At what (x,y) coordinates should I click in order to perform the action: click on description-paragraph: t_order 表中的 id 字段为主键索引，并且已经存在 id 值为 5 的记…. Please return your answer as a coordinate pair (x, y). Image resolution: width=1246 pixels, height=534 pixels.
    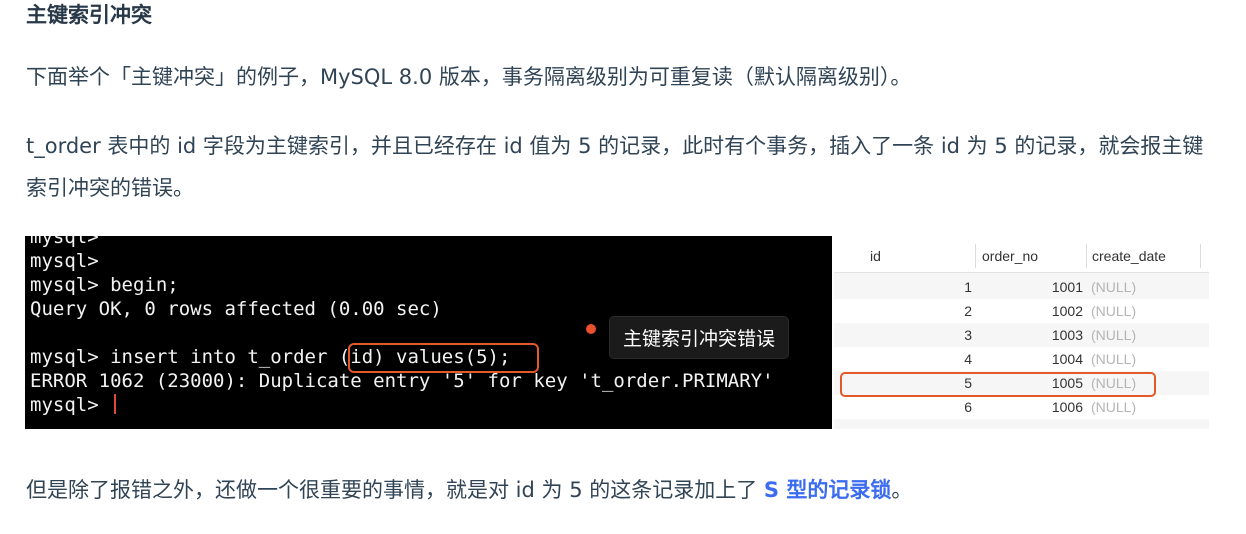
    Looking at the image, I should click on (615, 167).